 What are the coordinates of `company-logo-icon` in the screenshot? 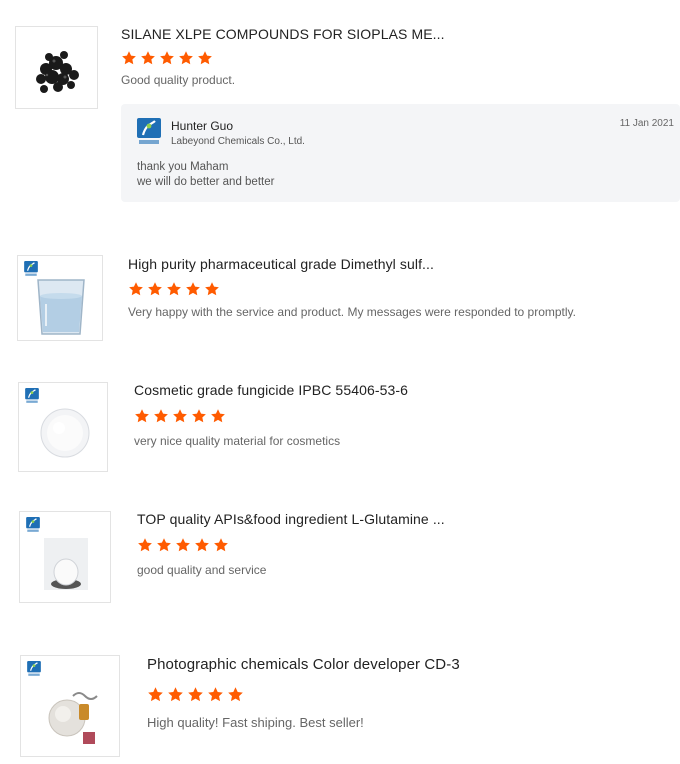 It's located at (149, 132).